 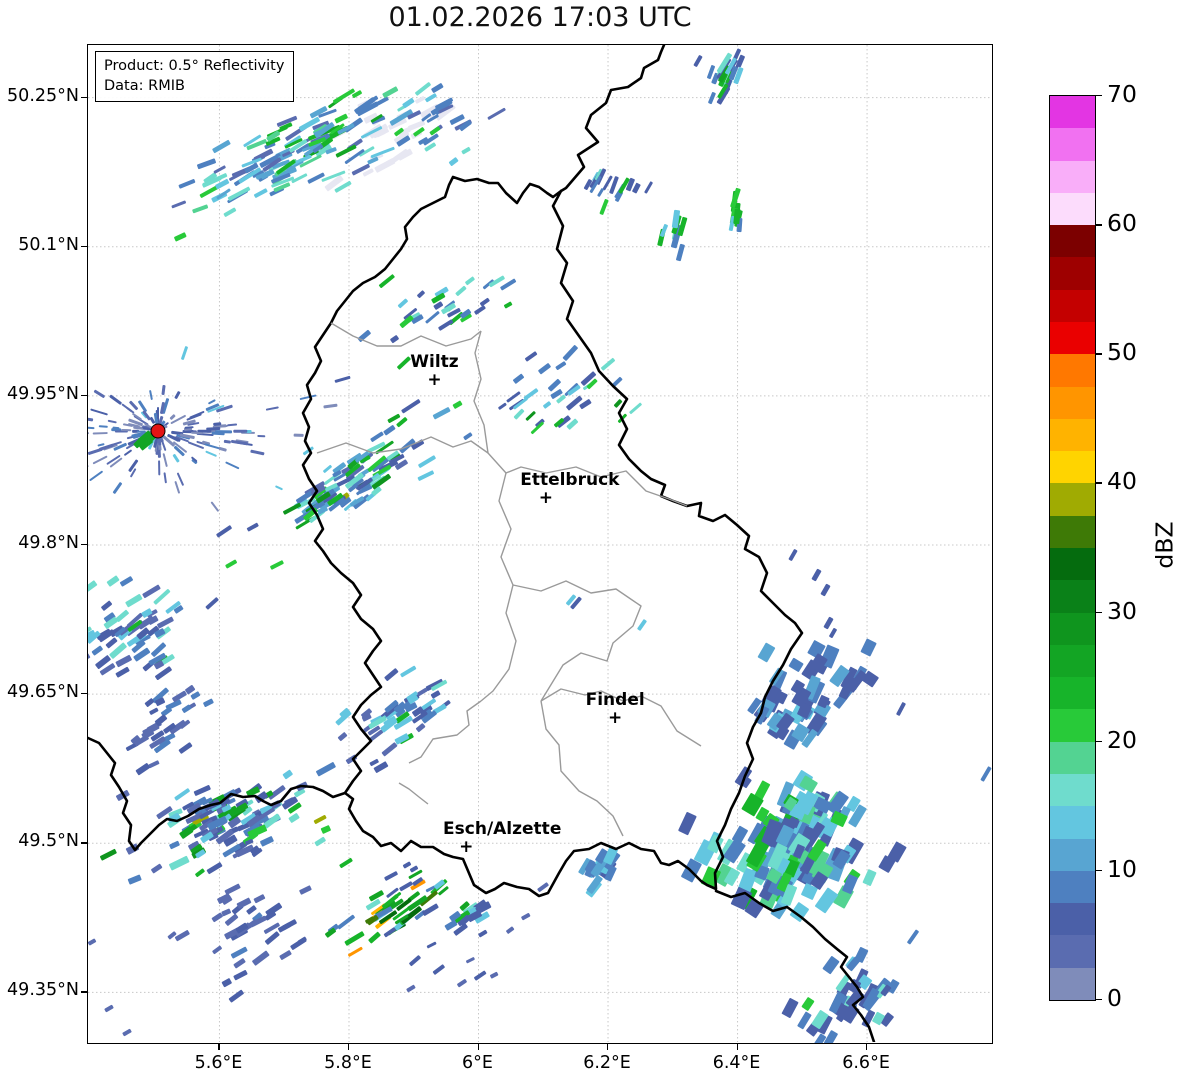 I want to click on city-label-findel: Findel, so click(x=615, y=699).